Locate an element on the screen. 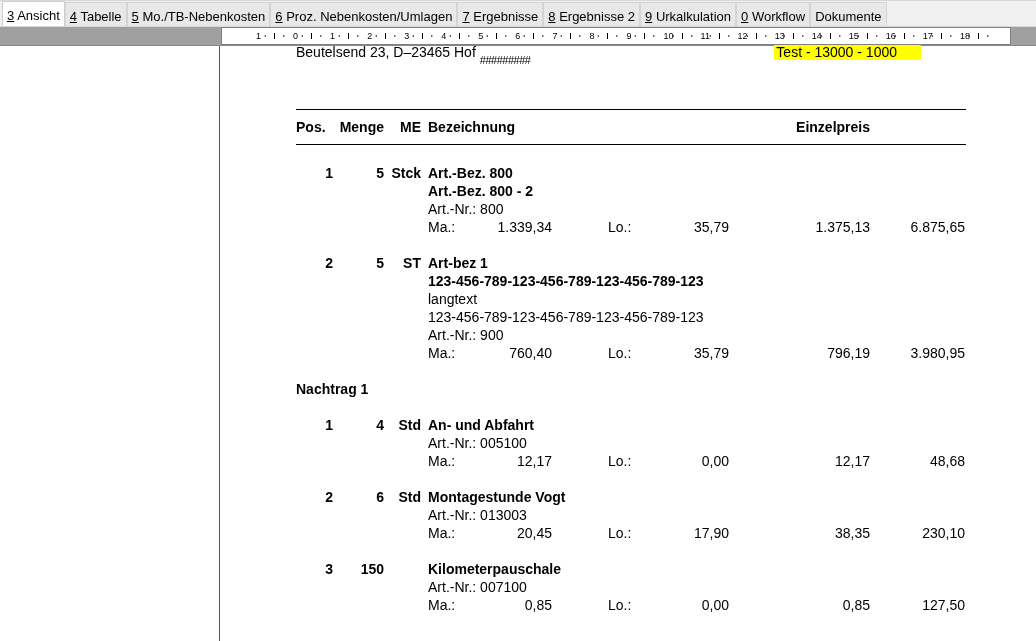  tab: 9 Urkalkulation is located at coordinates (688, 14).